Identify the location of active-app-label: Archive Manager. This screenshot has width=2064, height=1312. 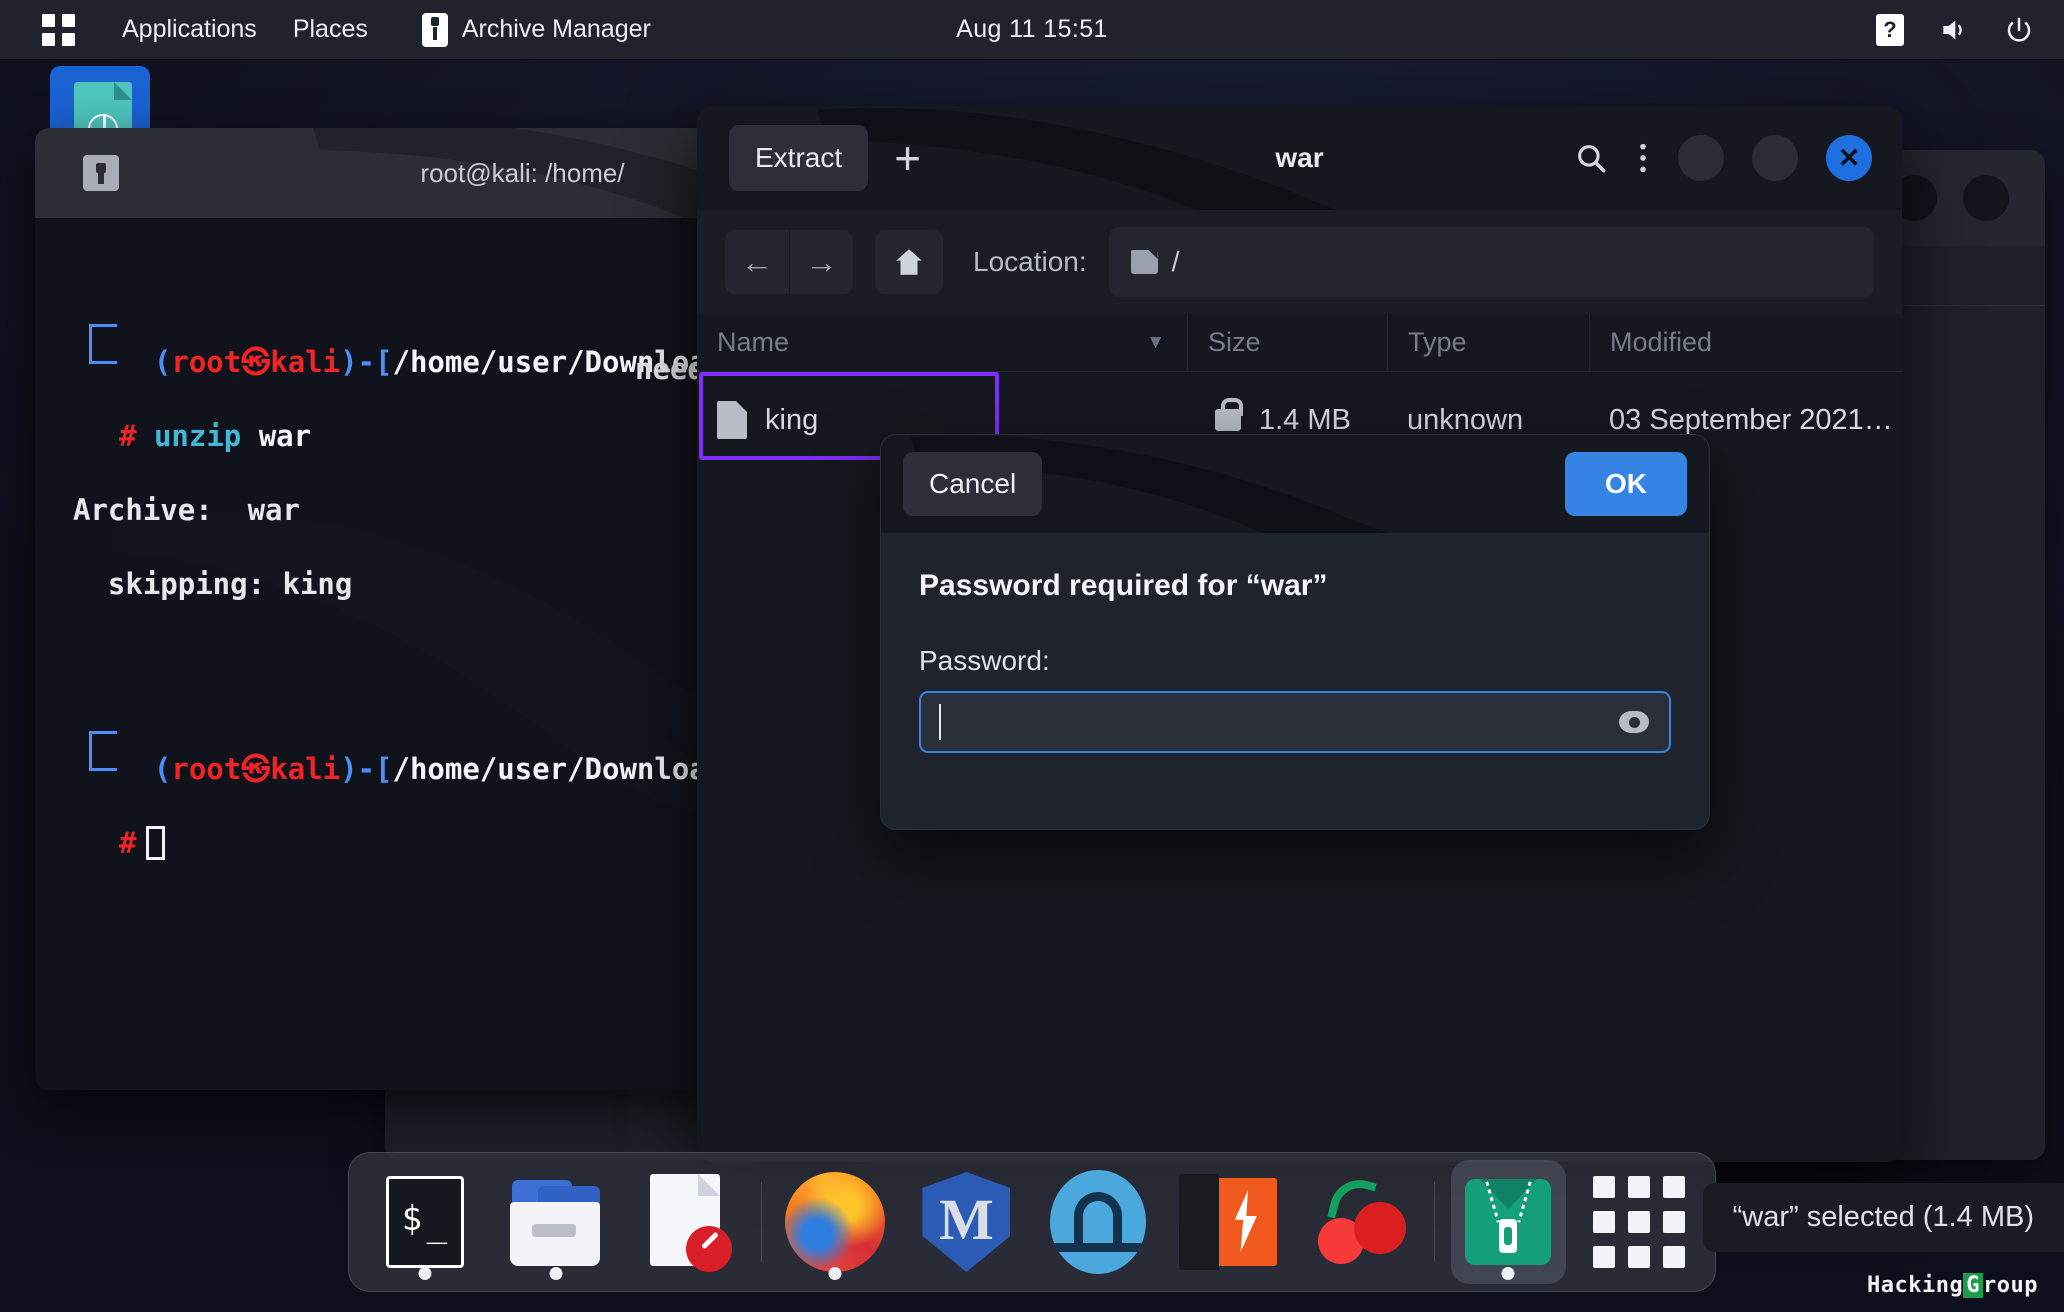
(556, 29).